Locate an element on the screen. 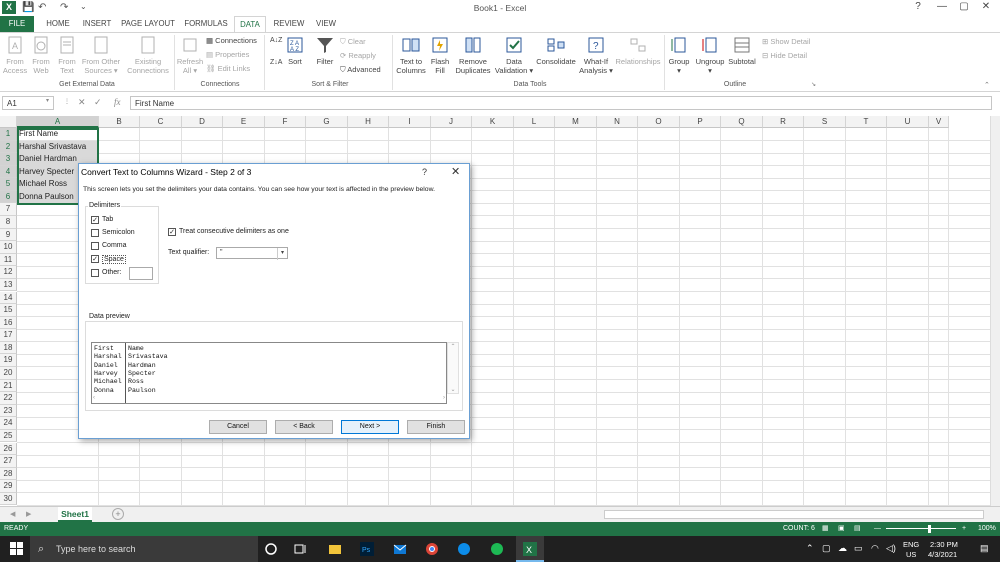 The height and width of the screenshot is (562, 1000). row-header: 19 is located at coordinates (8, 360).